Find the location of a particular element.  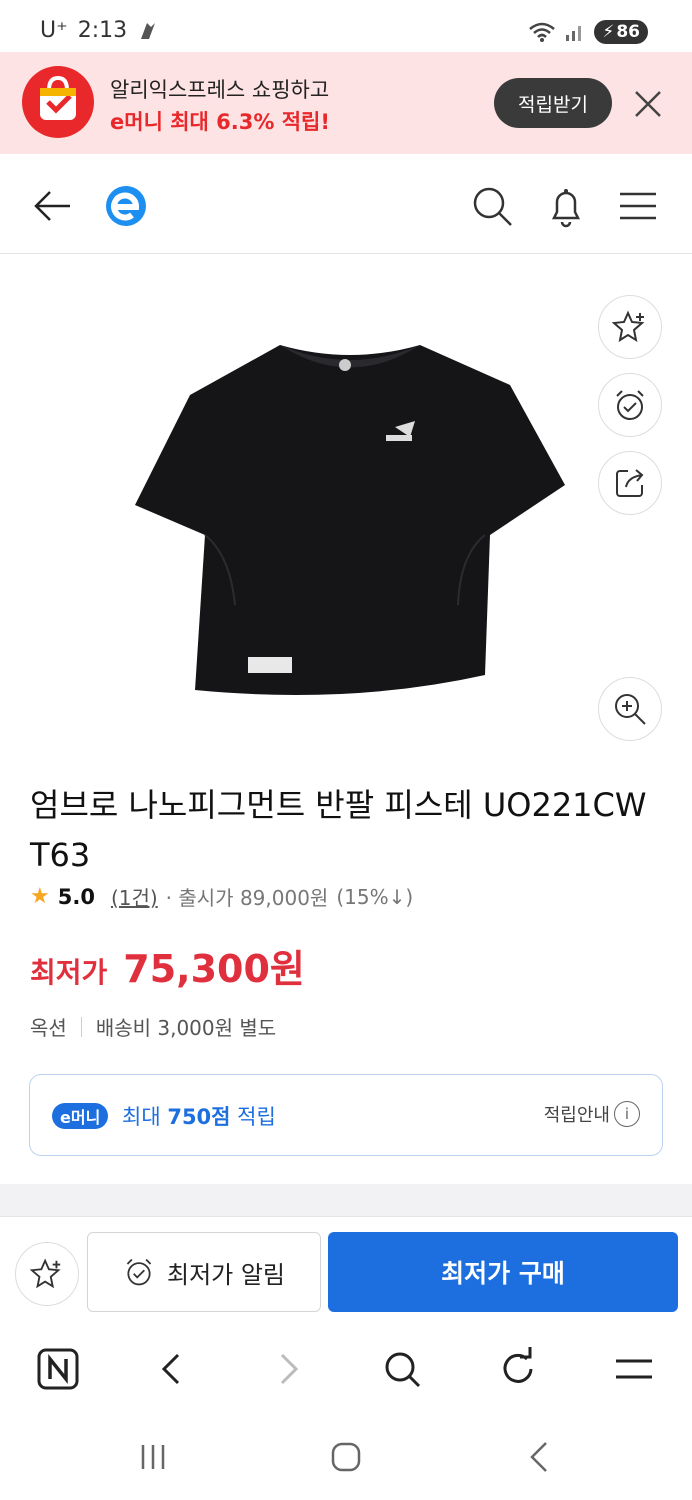

price-row: 최저가 75,300원 is located at coordinates (167, 965).